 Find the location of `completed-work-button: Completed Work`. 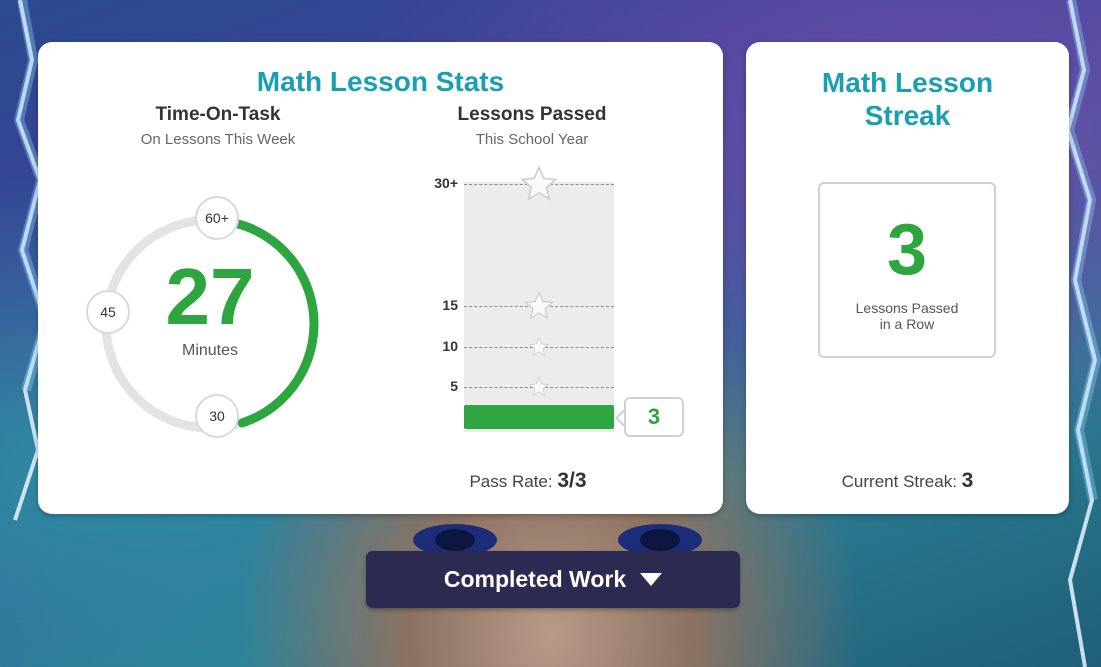

completed-work-button: Completed Work is located at coordinates (553, 579).